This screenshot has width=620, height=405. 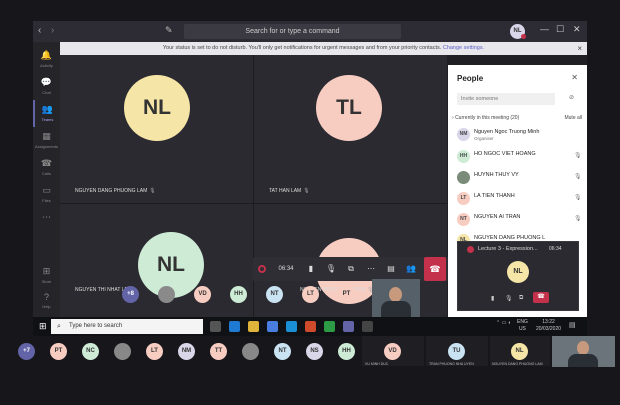 I want to click on people-row: LT LA TIEN THANH 🎙, so click(x=521, y=199).